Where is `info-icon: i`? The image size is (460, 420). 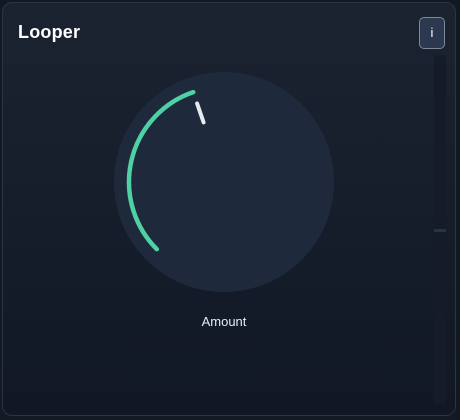 info-icon: i is located at coordinates (432, 32).